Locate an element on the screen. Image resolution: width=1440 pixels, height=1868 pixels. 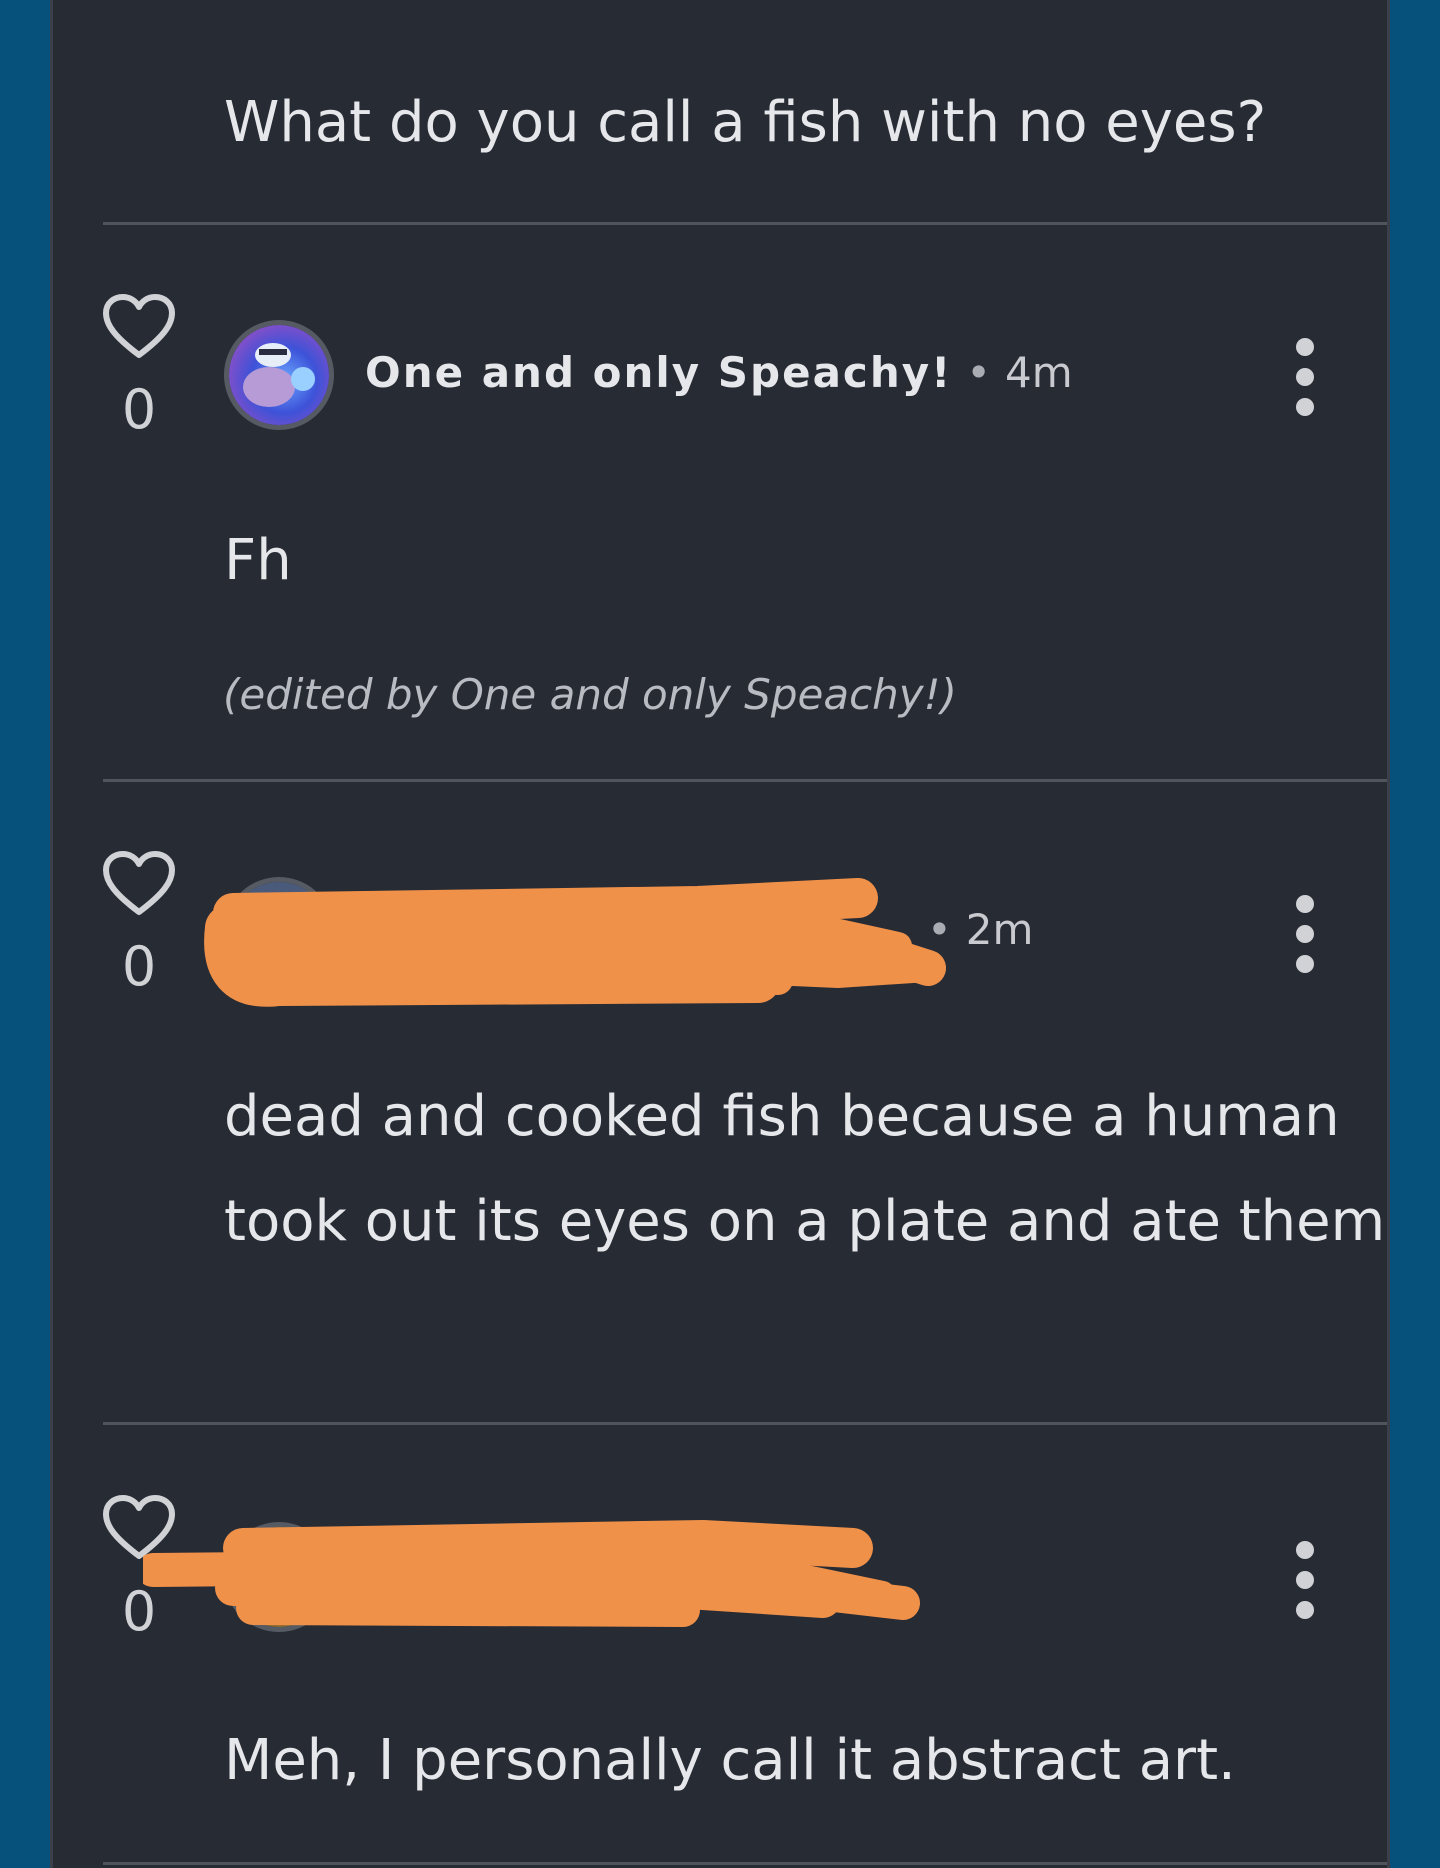
timestamp: 2m is located at coordinates (999, 929).